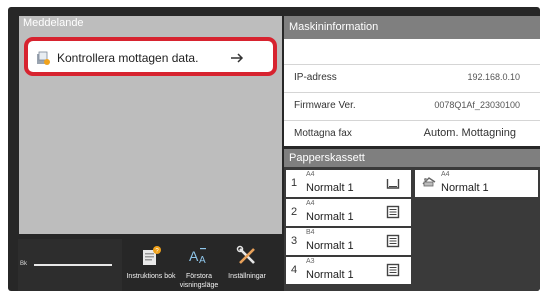  I want to click on toner-label: Bk, so click(24, 264).